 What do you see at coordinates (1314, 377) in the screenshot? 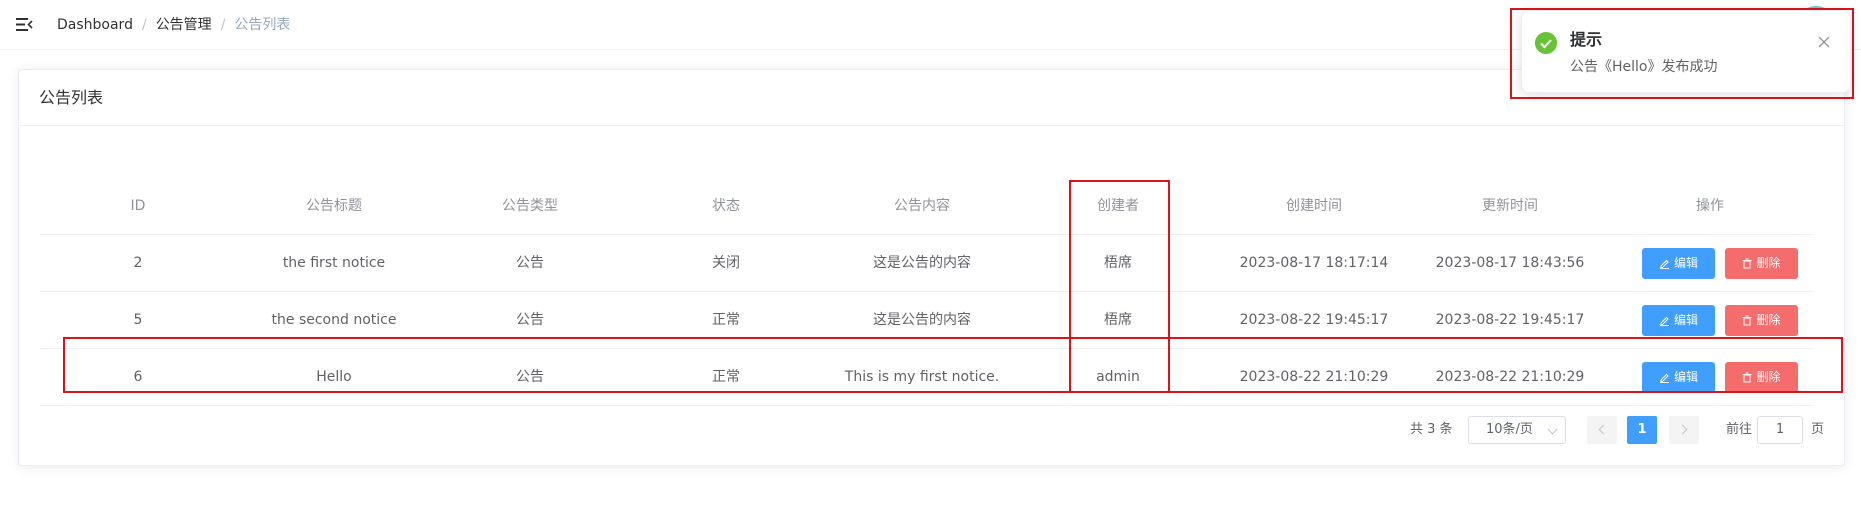
I see `cell-created-time: 2023-08-22 21:10:29` at bounding box center [1314, 377].